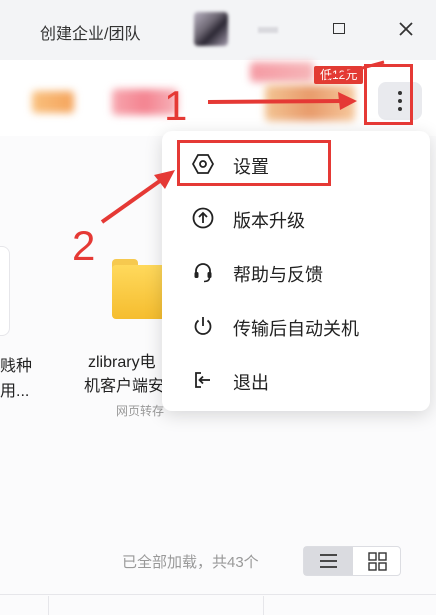 Image resolution: width=436 pixels, height=615 pixels. I want to click on title-bar: 创建企业/团队, so click(218, 30).